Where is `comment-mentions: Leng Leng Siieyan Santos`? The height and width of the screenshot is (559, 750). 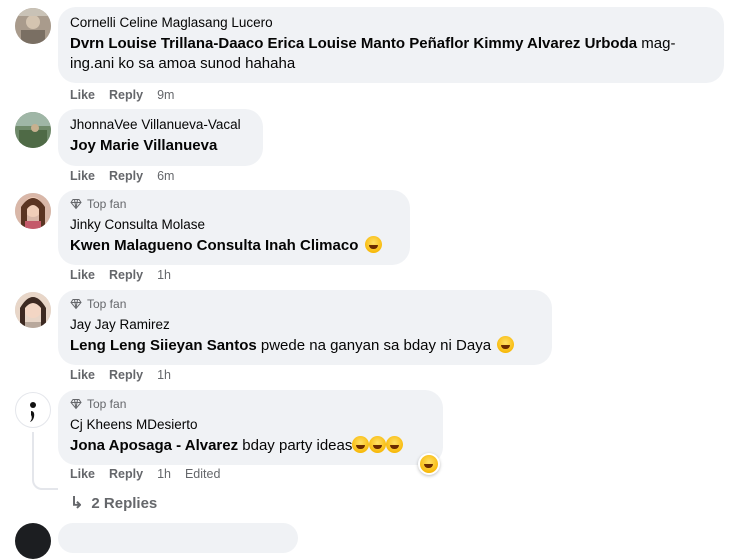
comment-mentions: Leng Leng Siieyan Santos is located at coordinates (163, 345).